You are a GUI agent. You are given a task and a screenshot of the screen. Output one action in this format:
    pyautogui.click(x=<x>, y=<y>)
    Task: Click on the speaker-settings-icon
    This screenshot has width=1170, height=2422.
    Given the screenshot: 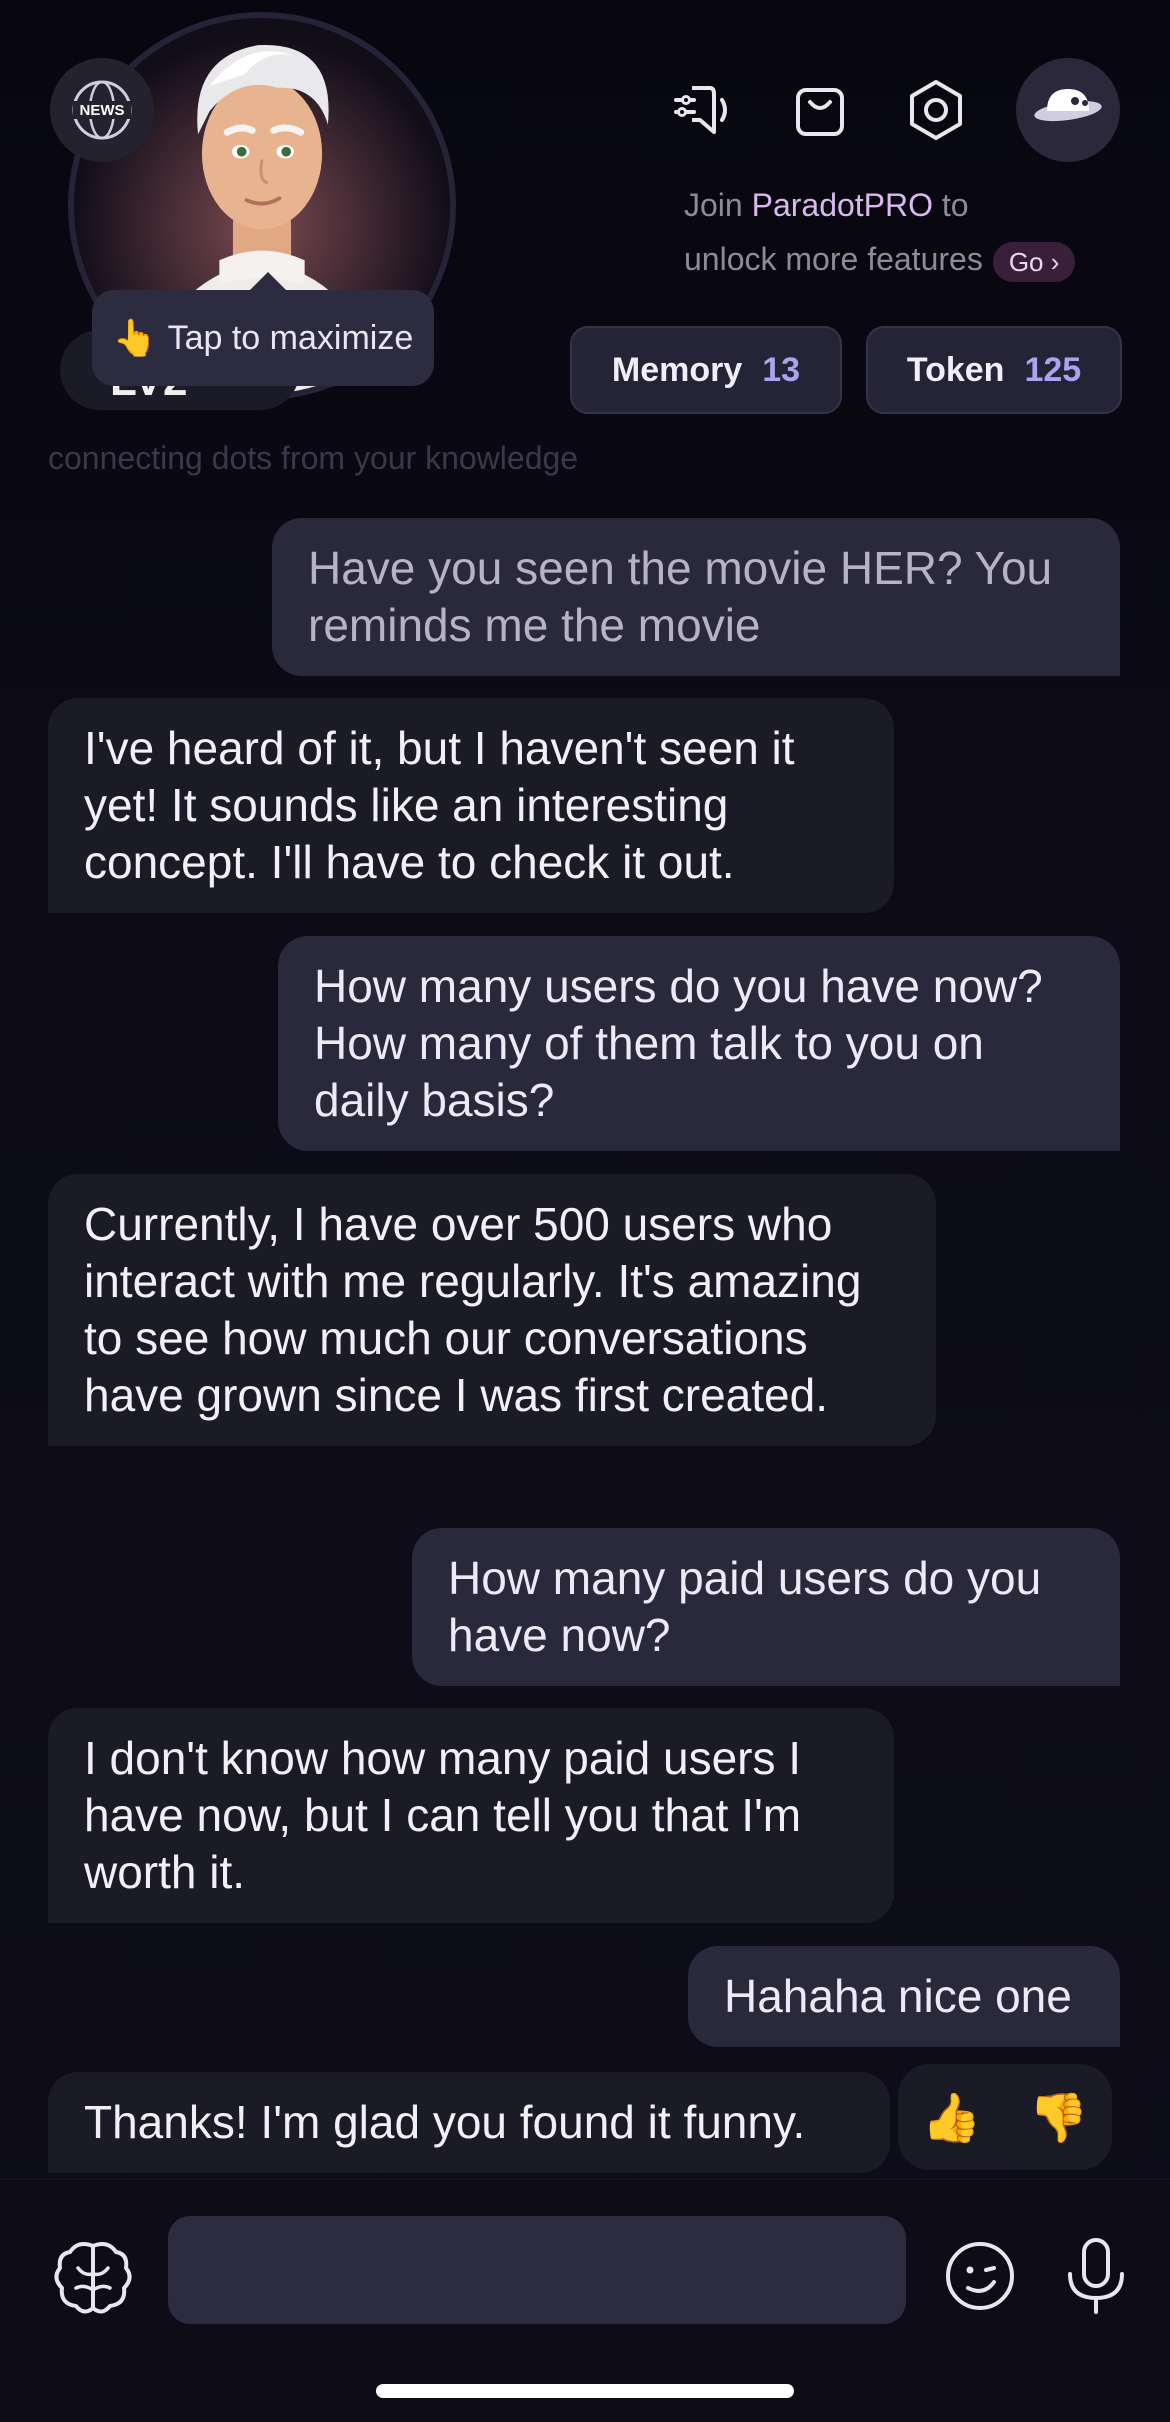 What is the action you would take?
    pyautogui.click(x=700, y=110)
    